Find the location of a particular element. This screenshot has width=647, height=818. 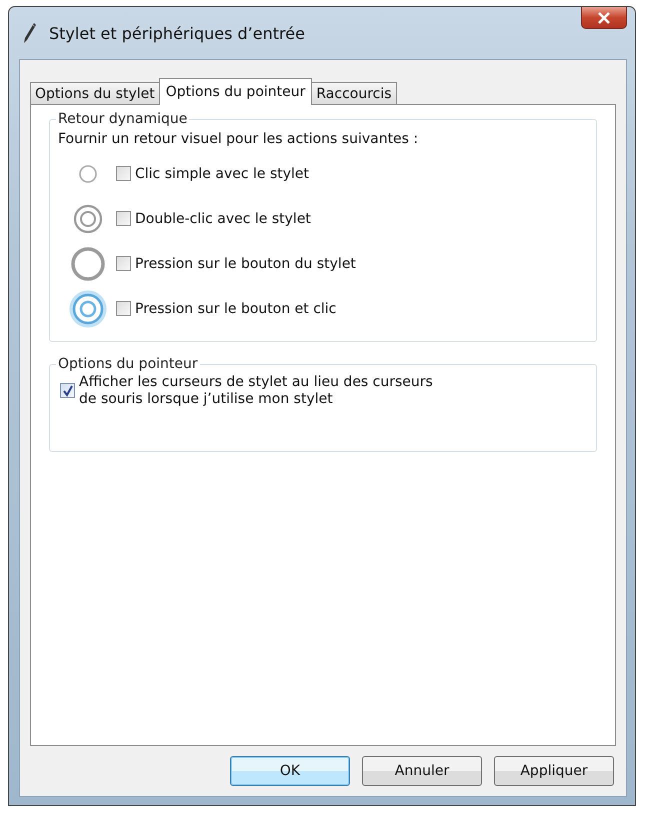

dialog-button: Annuler is located at coordinates (422, 771).